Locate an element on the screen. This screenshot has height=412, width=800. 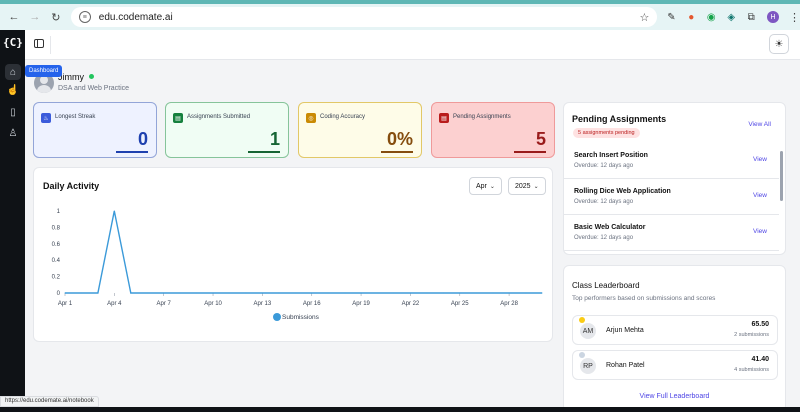
student-name: Rohan Patel is located at coordinates (625, 365).